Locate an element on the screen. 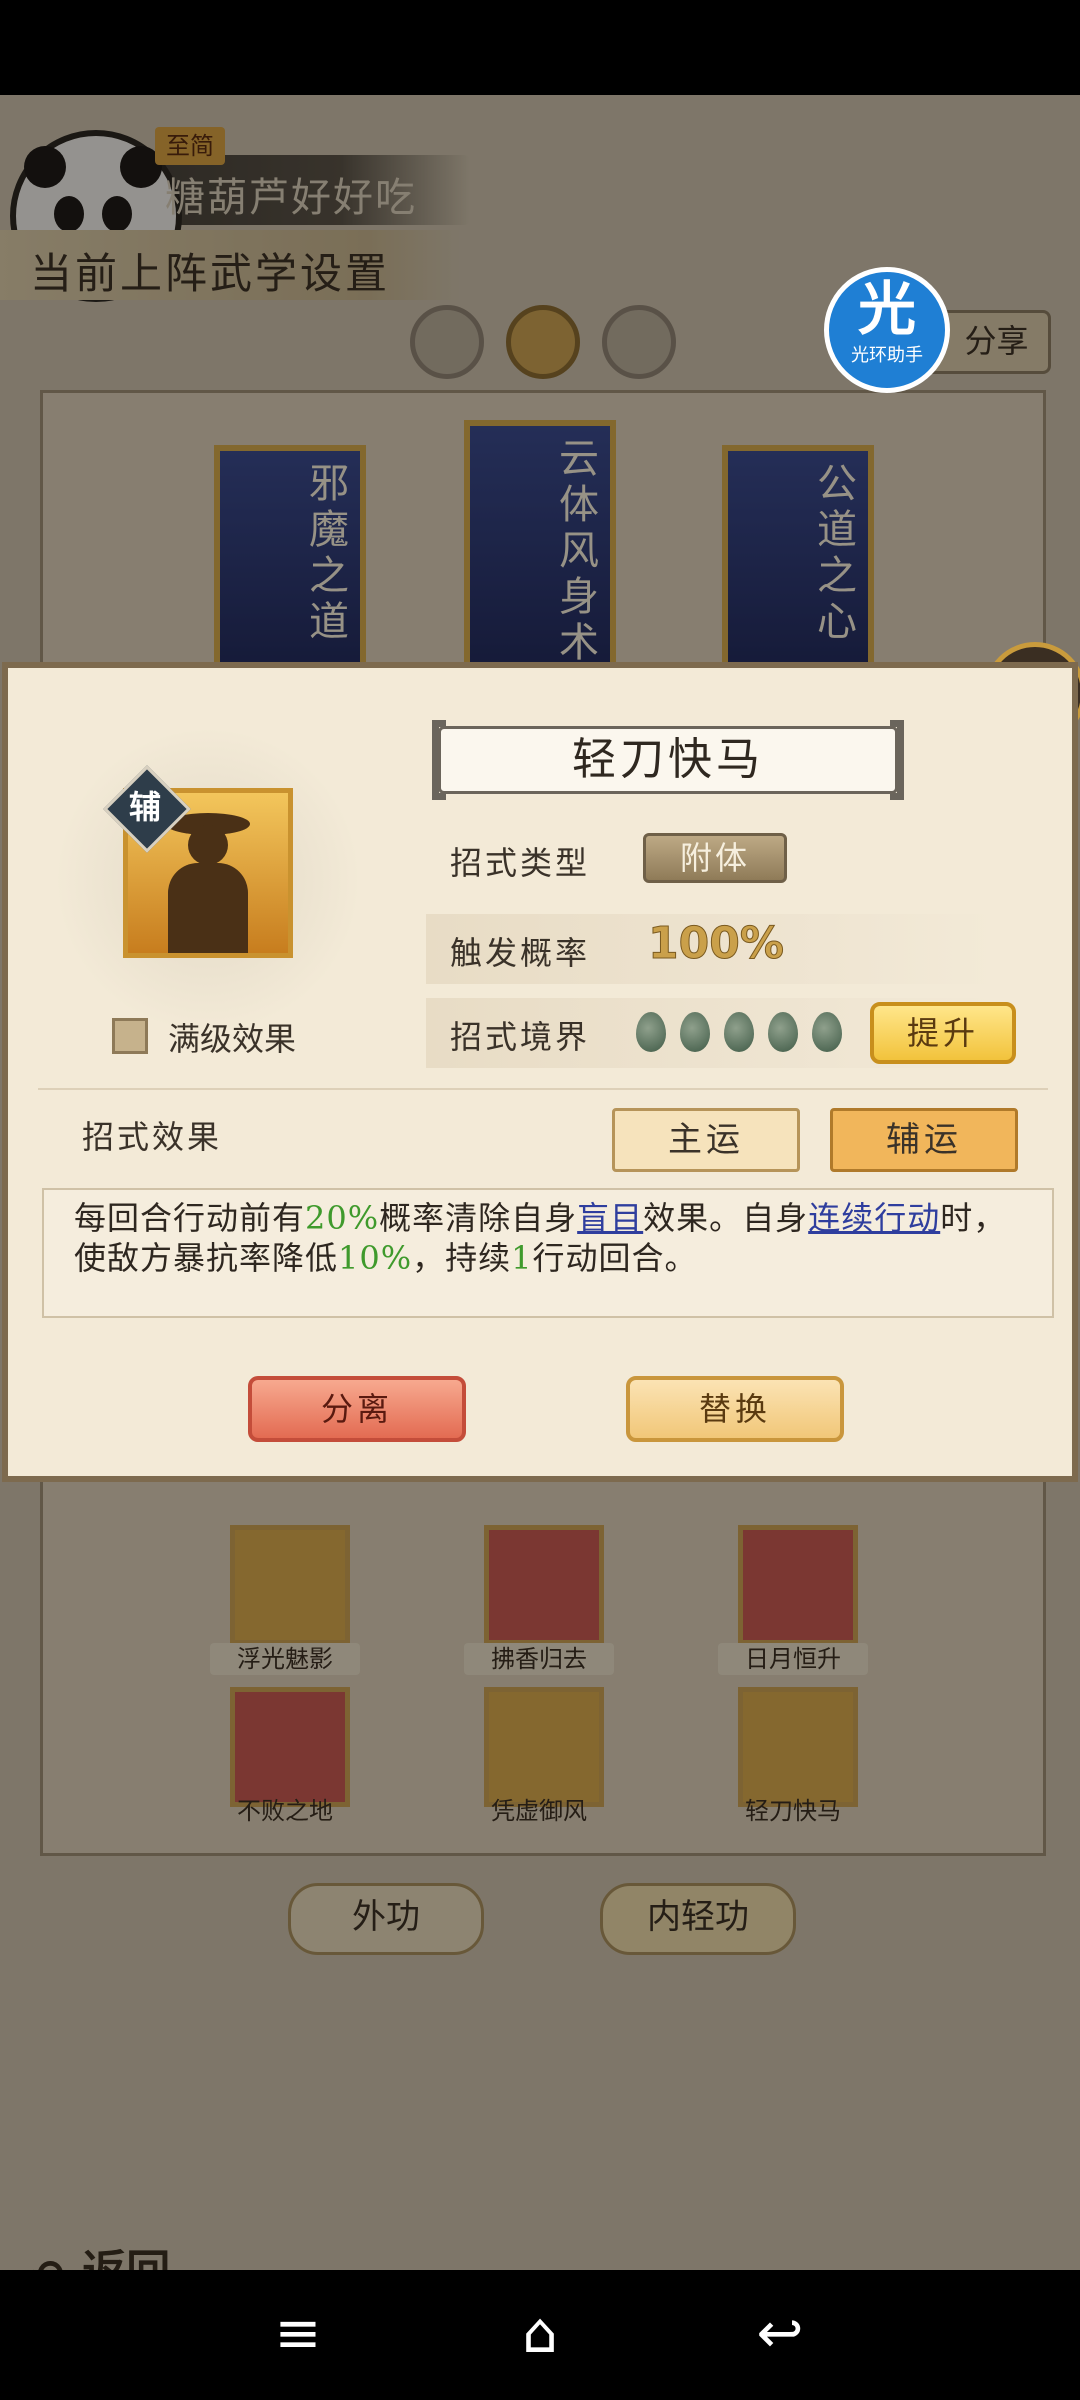 The width and height of the screenshot is (1080, 2400). tab-outer-skill: 外功 is located at coordinates (386, 1919).